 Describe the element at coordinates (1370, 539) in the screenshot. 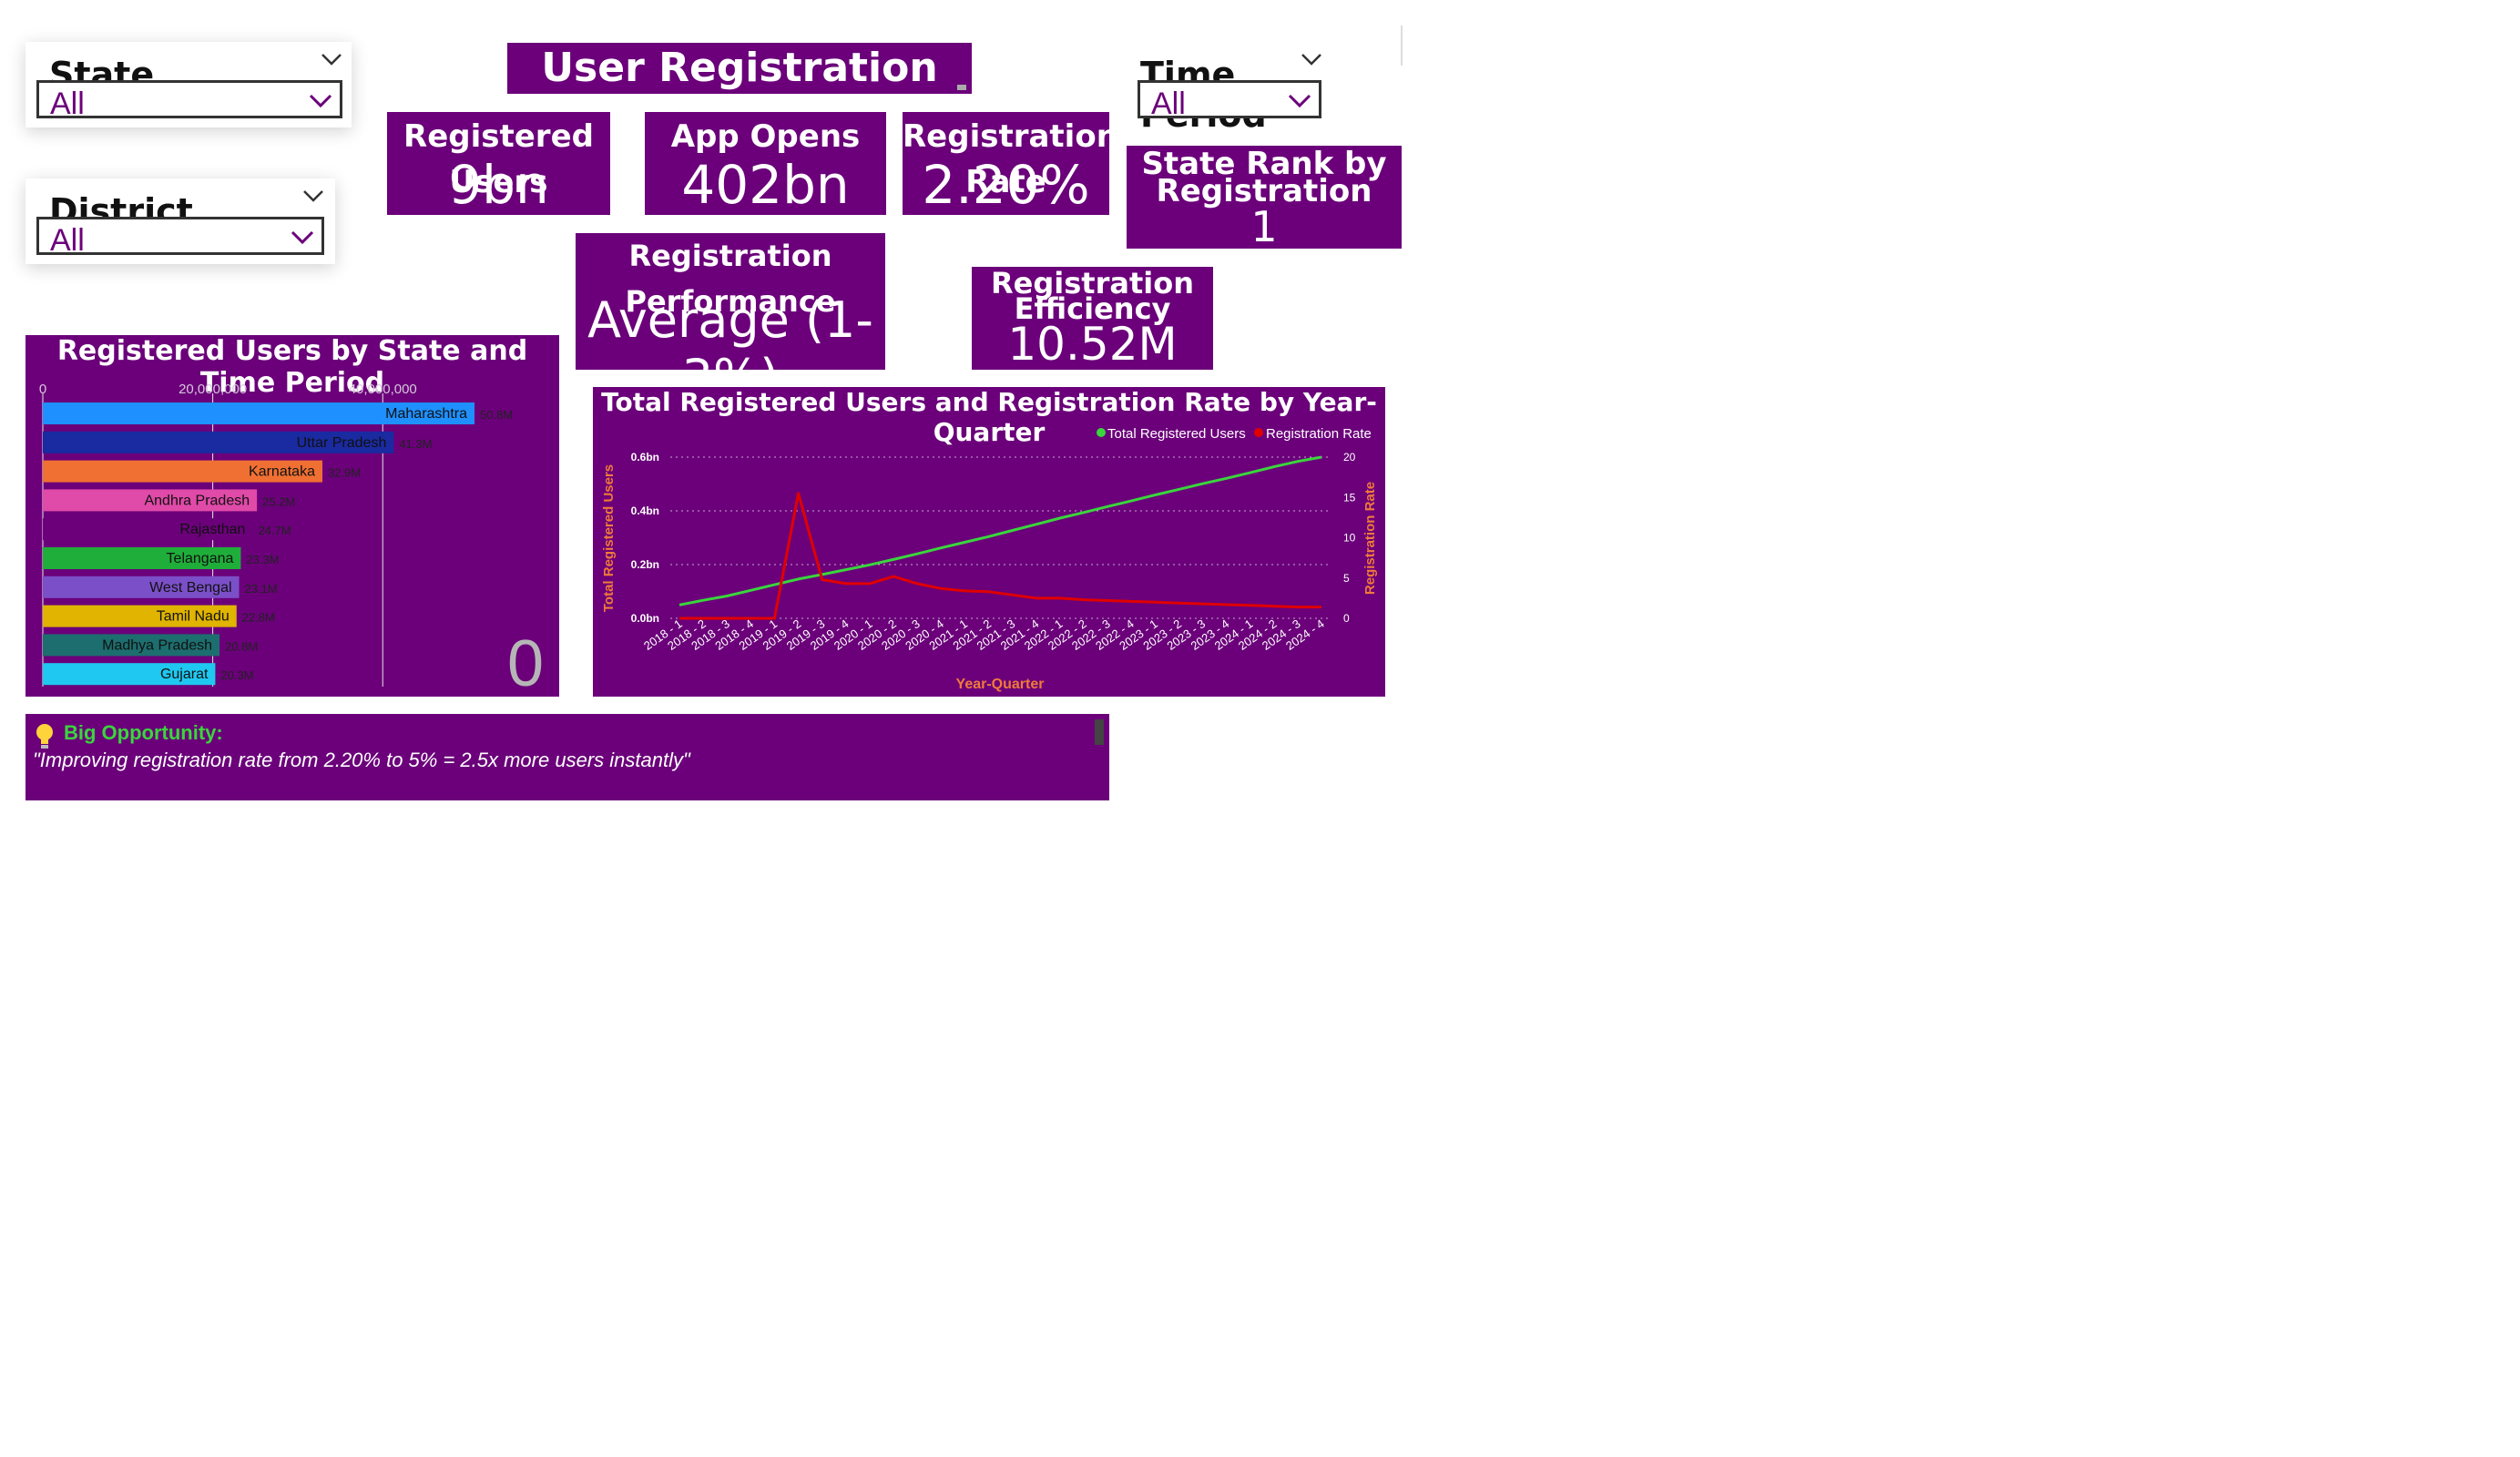

I see `y-right-axis-title: Registration Rate` at that location.